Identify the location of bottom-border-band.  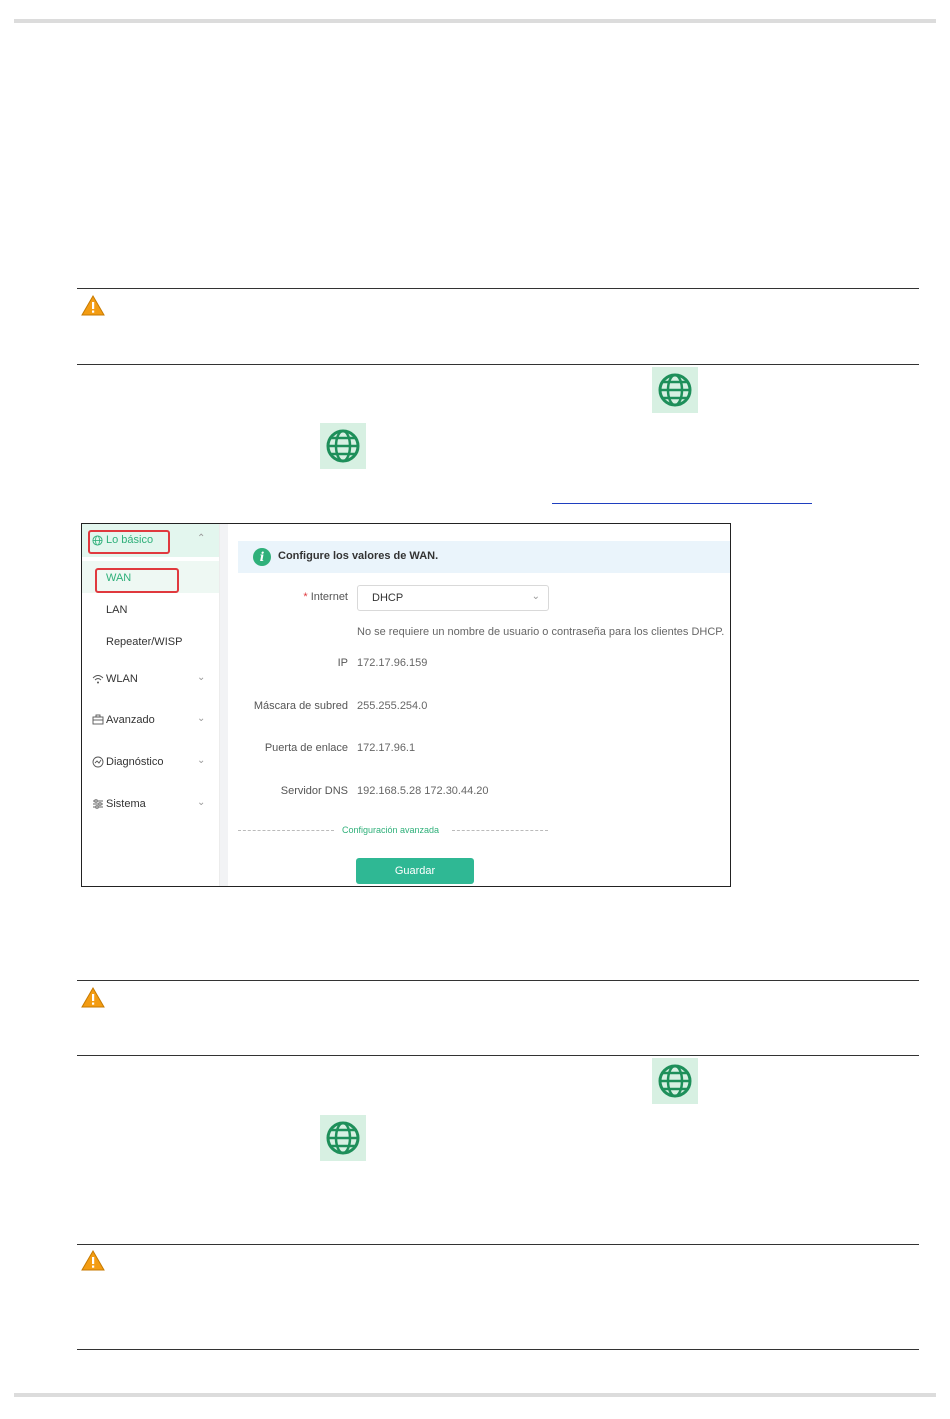
(475, 1395).